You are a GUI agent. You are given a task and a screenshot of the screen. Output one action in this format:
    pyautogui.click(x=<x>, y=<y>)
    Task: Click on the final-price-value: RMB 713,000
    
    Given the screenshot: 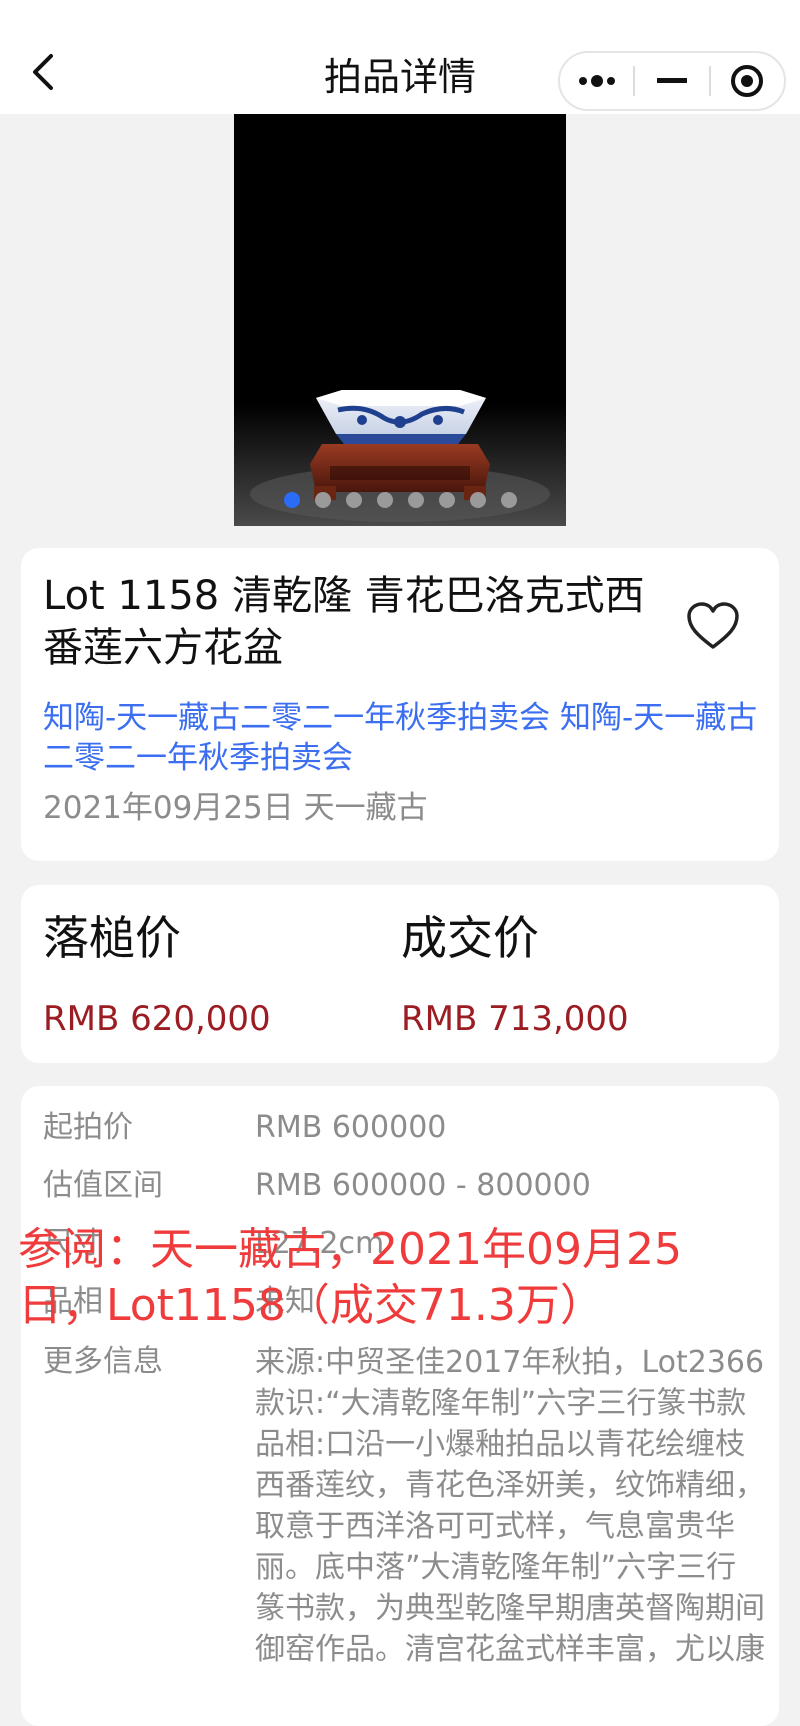 What is the action you would take?
    pyautogui.click(x=515, y=1019)
    